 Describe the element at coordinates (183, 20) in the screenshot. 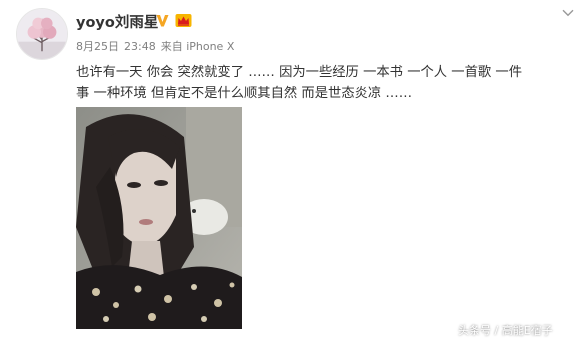

I see `crown-icon` at that location.